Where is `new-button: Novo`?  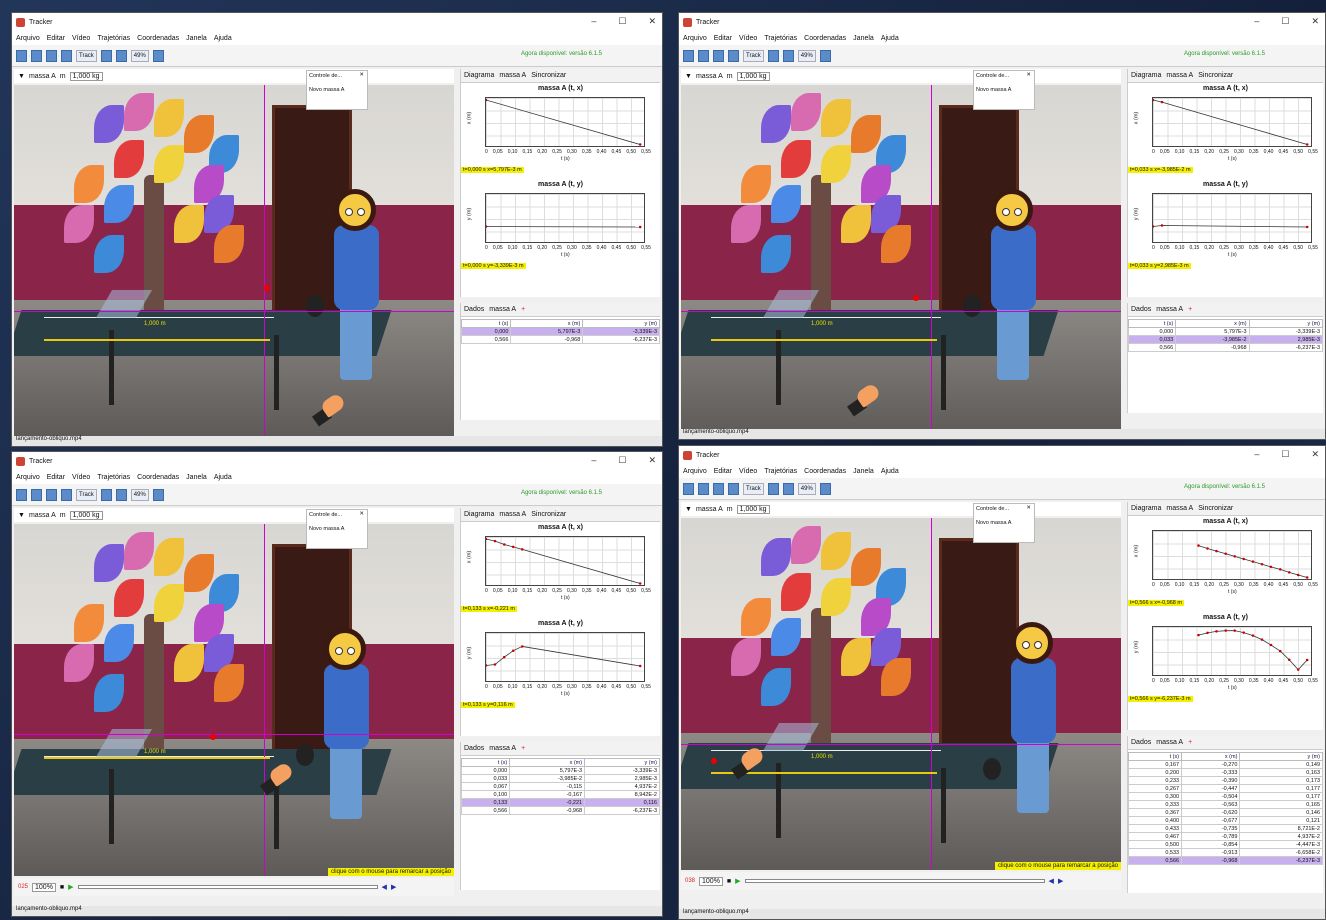
new-button: Novo is located at coordinates (315, 90).